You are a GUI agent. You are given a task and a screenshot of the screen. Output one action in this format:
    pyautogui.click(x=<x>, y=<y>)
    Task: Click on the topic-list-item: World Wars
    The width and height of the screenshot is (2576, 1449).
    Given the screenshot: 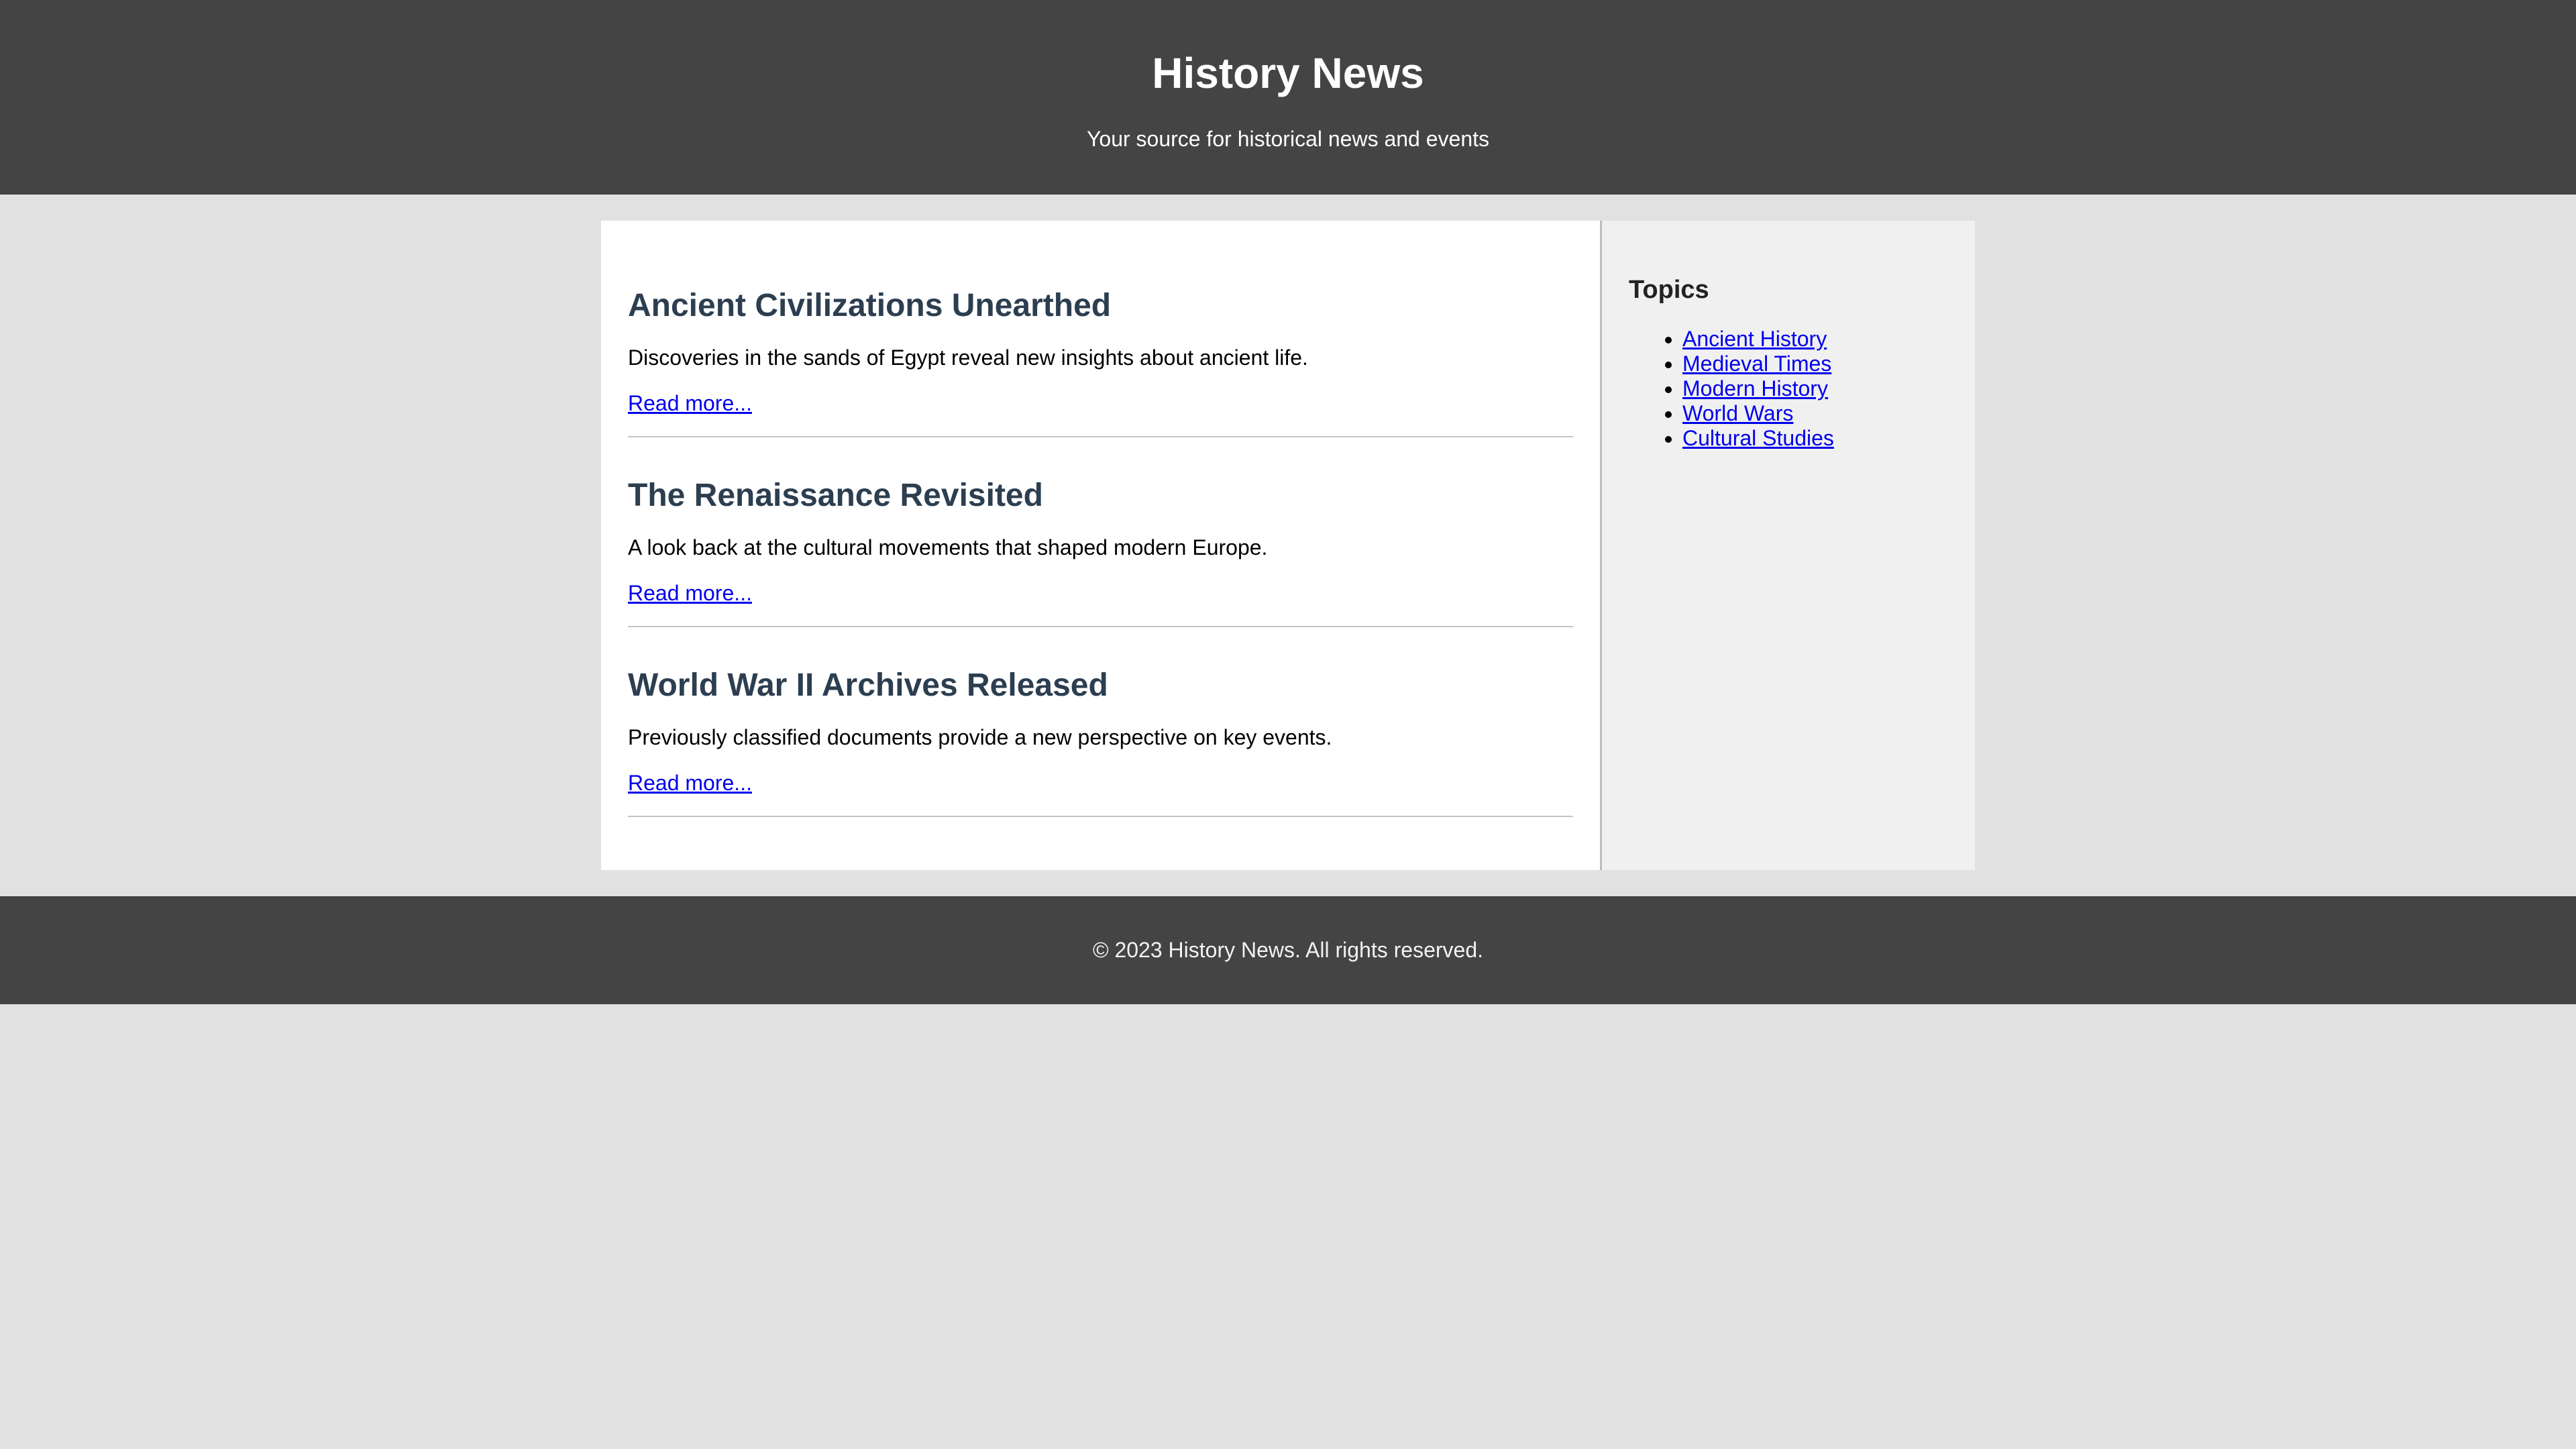 What is the action you would take?
    pyautogui.click(x=1758, y=413)
    